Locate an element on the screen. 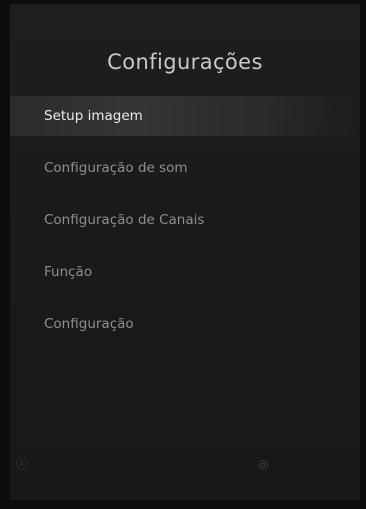 The width and height of the screenshot is (366, 509). menu-item-configuracao-de-canais: Configuração de Canais is located at coordinates (185, 226).